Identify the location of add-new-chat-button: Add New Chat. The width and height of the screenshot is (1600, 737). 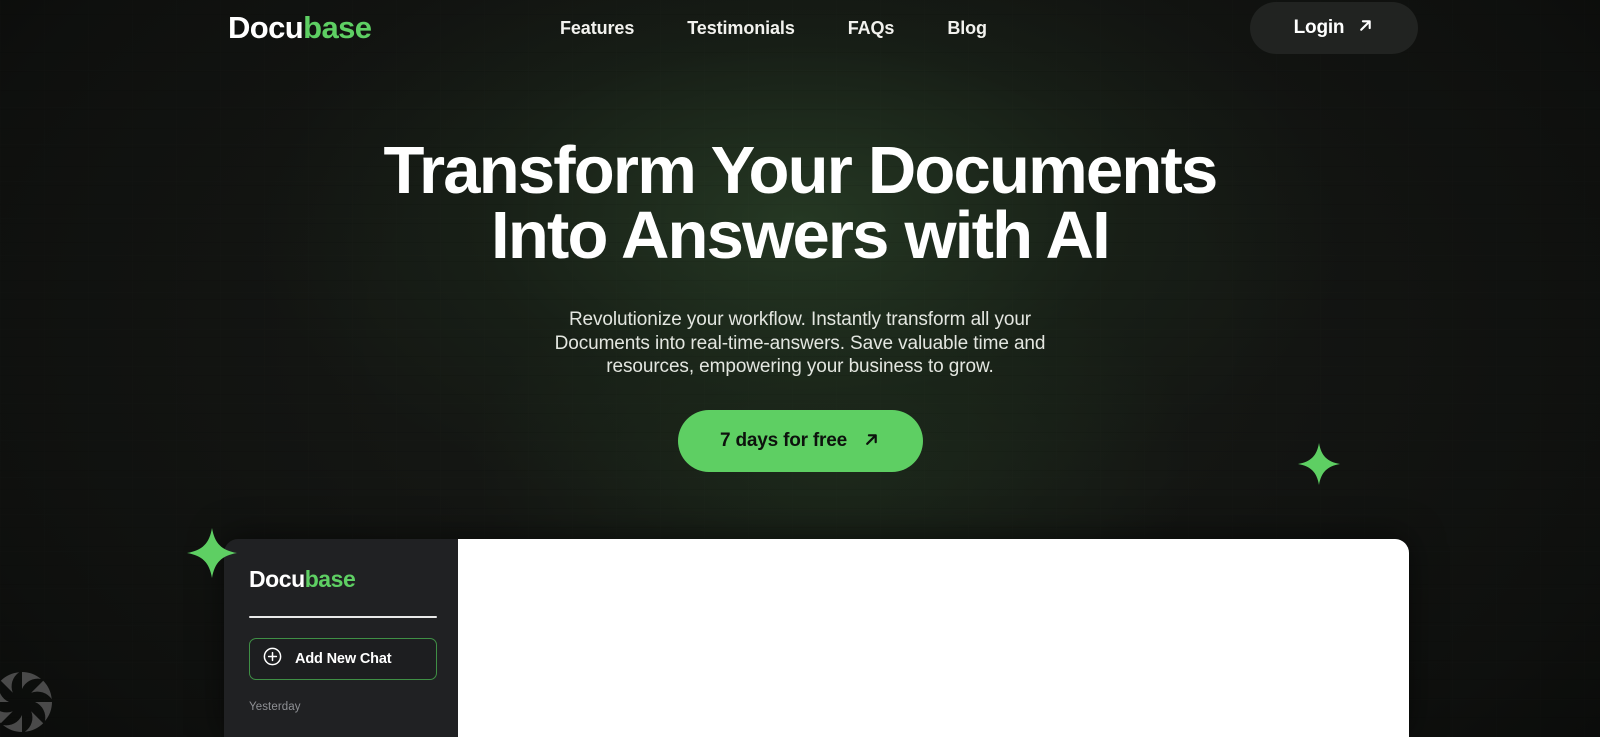
(343, 659).